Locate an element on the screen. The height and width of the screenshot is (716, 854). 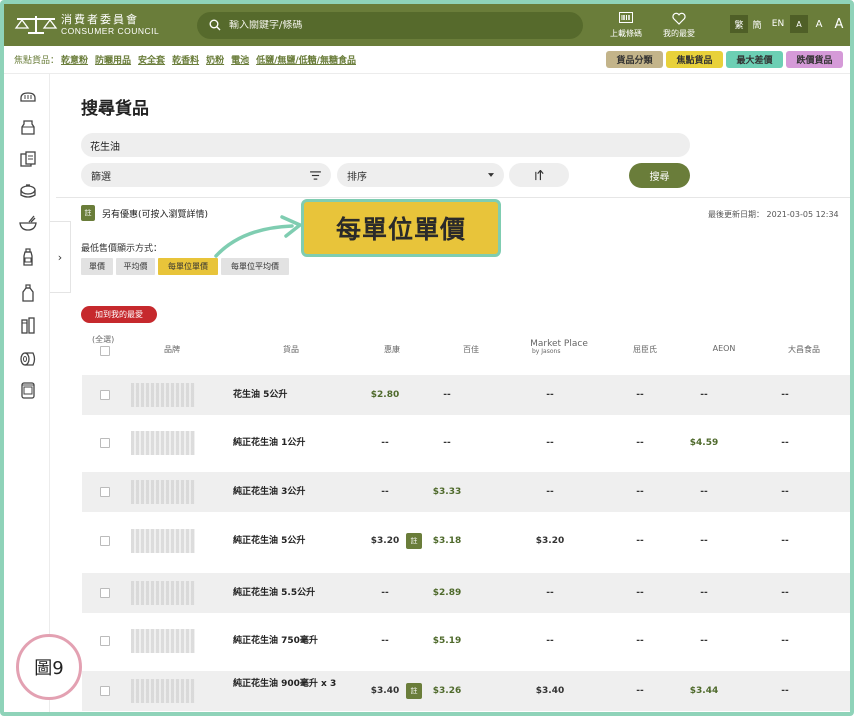
last-updated: 最後更新日期： 2021-03-05 12:34 is located at coordinates (773, 214).